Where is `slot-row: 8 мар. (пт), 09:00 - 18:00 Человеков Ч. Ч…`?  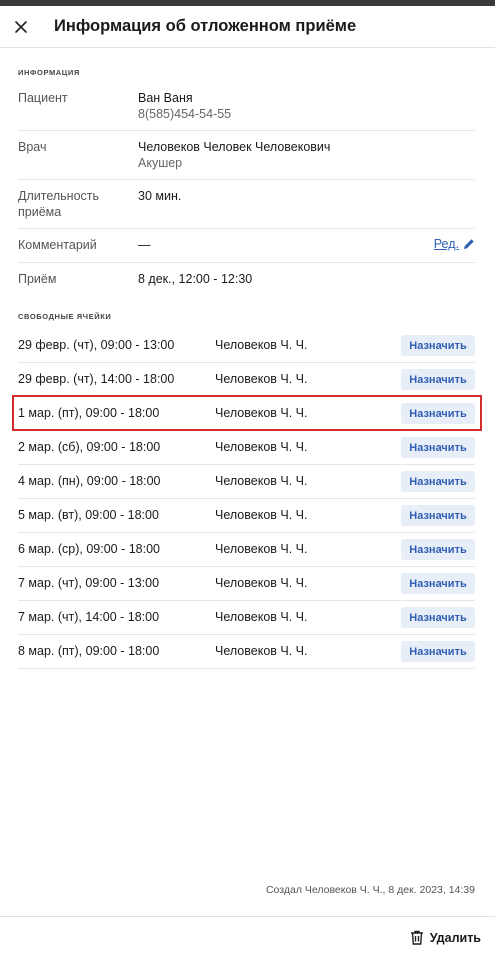
slot-row: 8 мар. (пт), 09:00 - 18:00 Человеков Ч. Ч… is located at coordinates (246, 652).